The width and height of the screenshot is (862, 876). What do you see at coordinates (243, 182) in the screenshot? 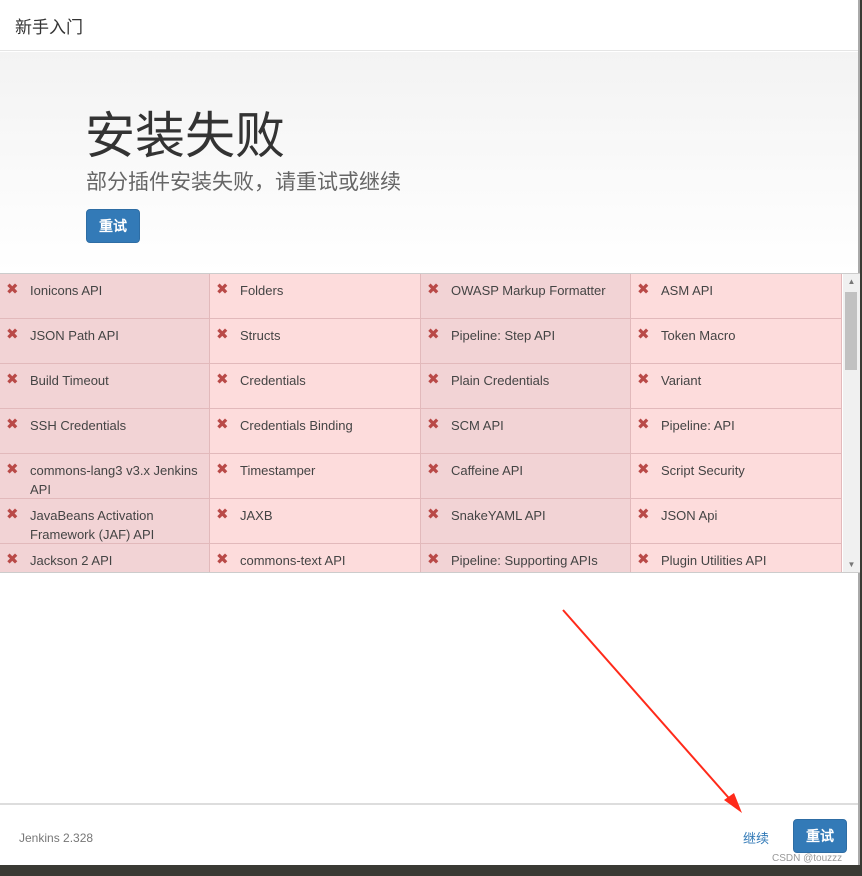
I see `page-subtitle: 部分插件安装失败，请重试或继续` at bounding box center [243, 182].